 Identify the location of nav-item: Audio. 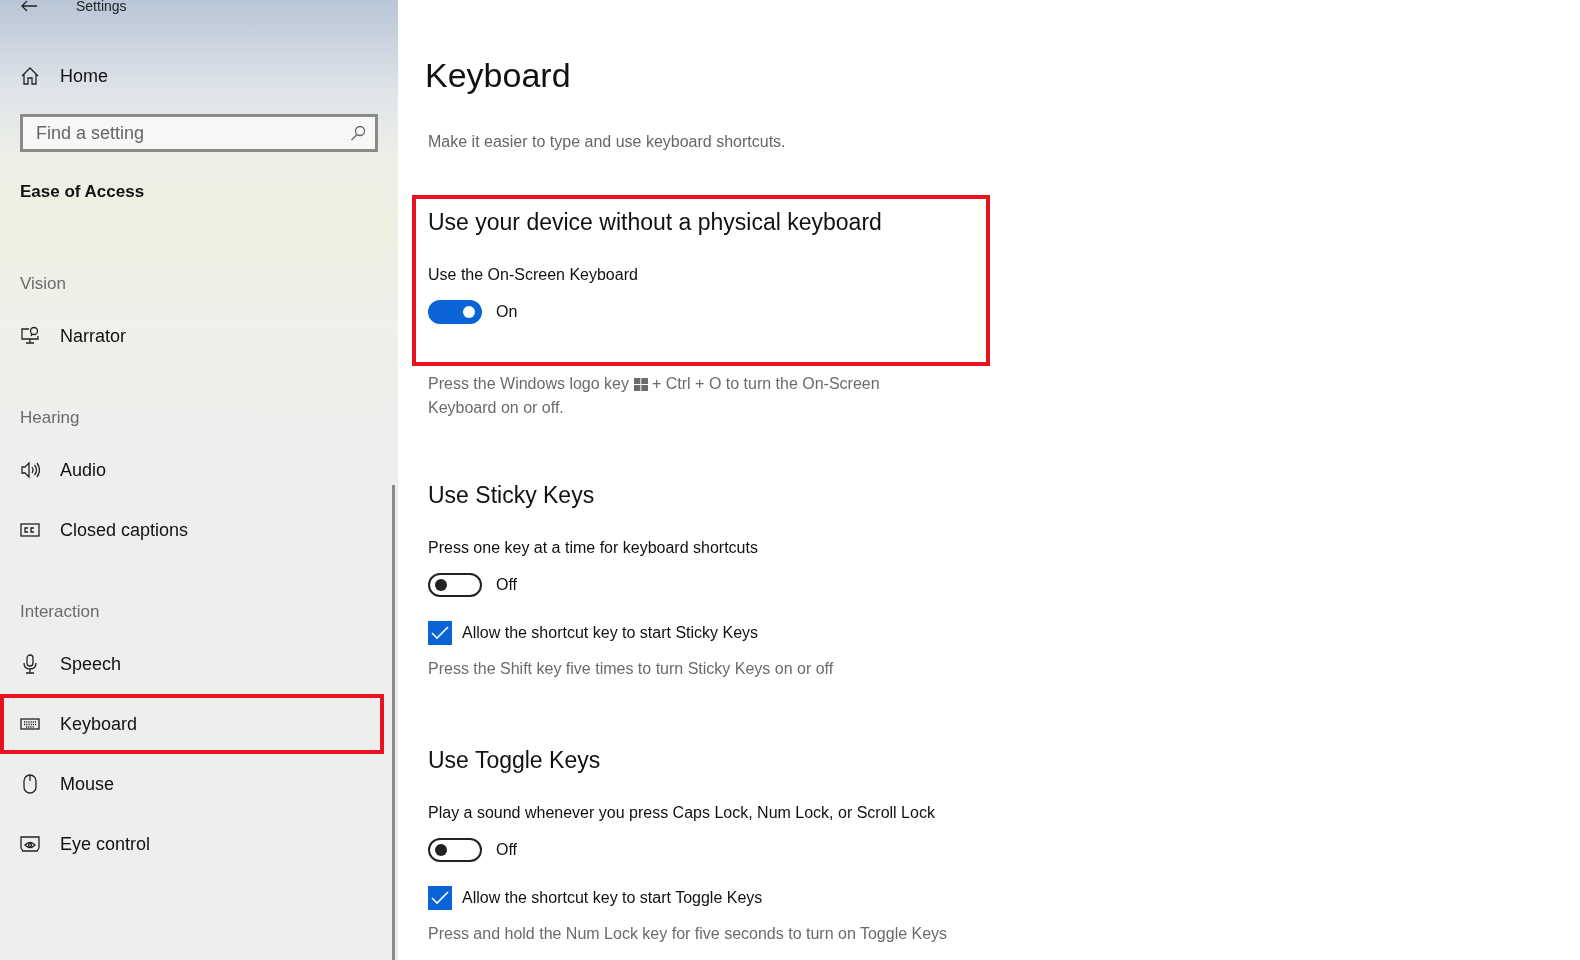
(192, 470).